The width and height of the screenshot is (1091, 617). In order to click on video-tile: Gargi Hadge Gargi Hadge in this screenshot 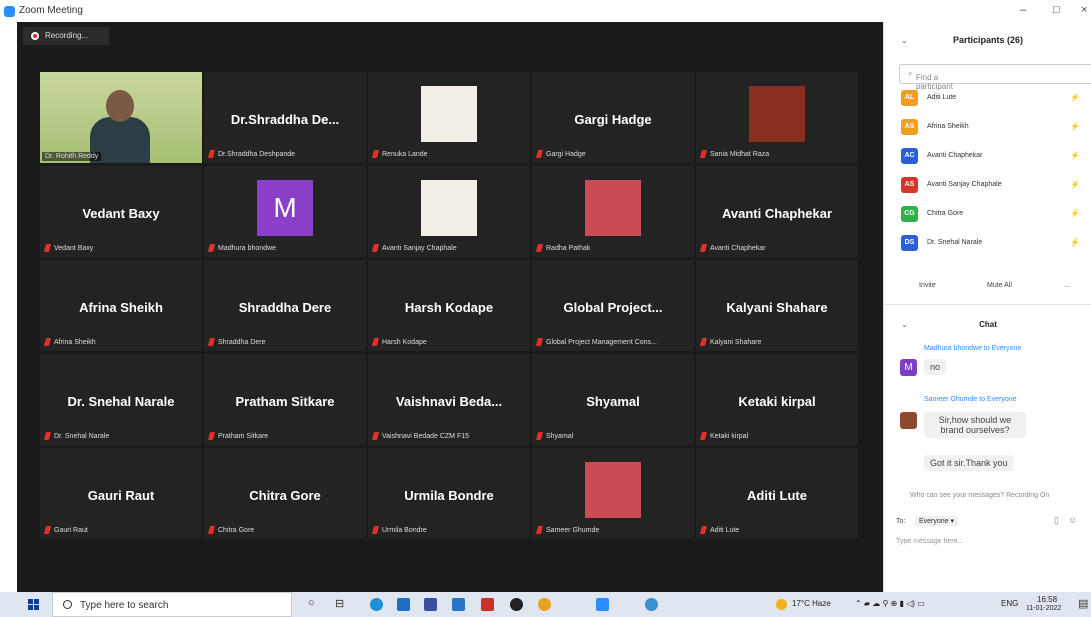, I will do `click(613, 117)`.